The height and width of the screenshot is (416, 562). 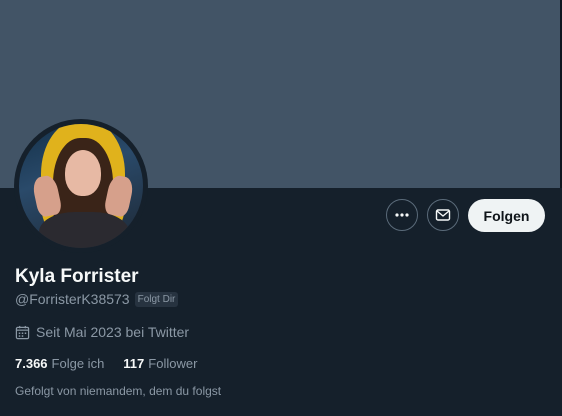 I want to click on followers-link: 117 Follower, so click(x=160, y=363).